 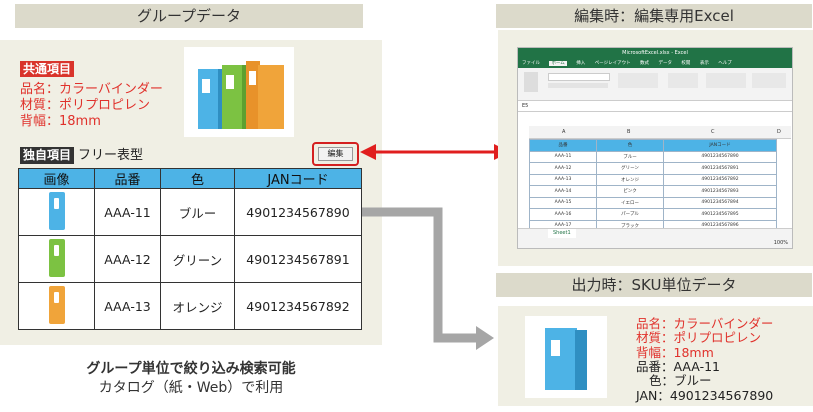 What do you see at coordinates (613, 63) in the screenshot?
I see `tab-layout: ページレイアウト` at bounding box center [613, 63].